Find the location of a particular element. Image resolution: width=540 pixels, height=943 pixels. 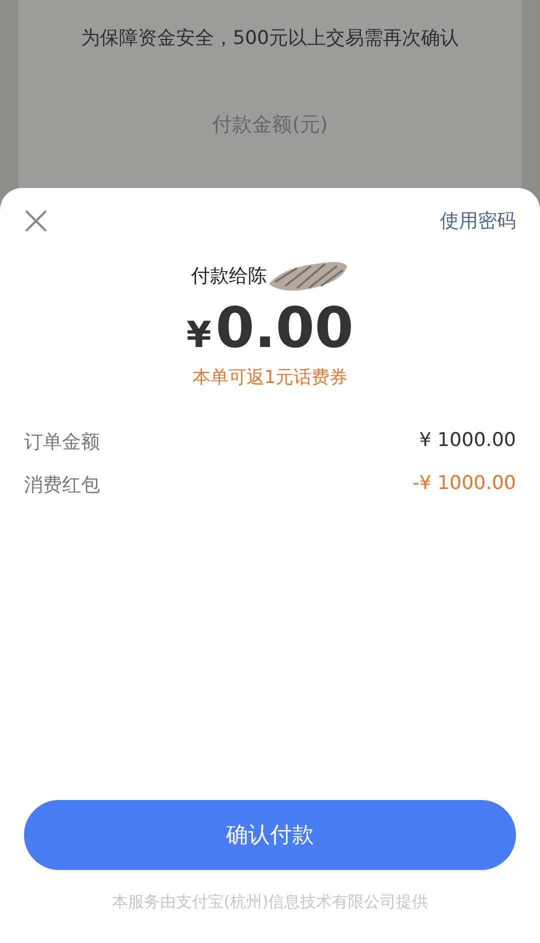

payment-amount: 0.00 is located at coordinates (284, 328).